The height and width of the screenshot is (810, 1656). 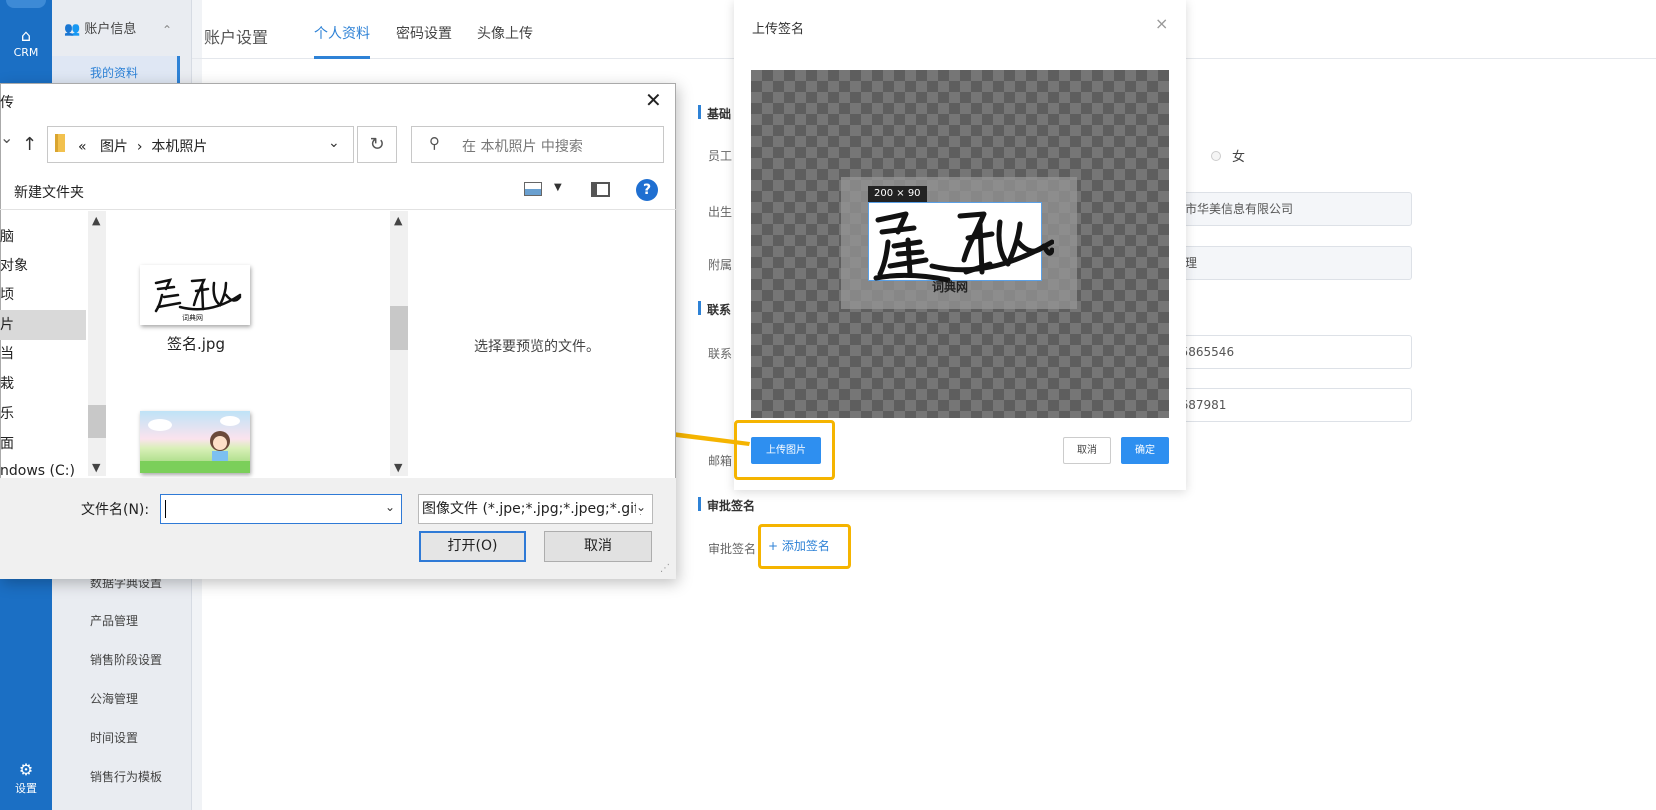 What do you see at coordinates (196, 343) in the screenshot?
I see `file-name-label: 签名.jpg` at bounding box center [196, 343].